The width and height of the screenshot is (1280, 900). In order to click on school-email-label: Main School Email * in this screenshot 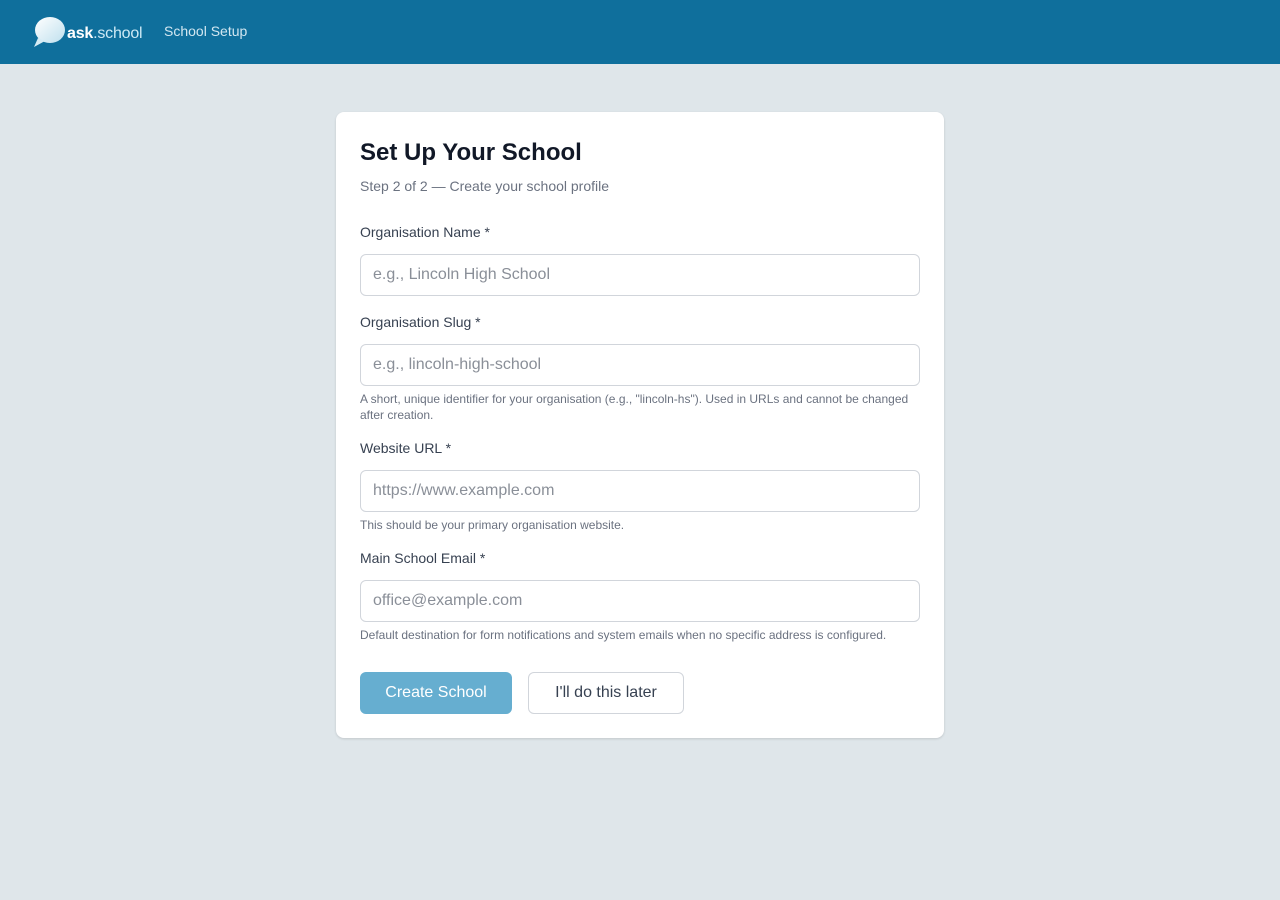, I will do `click(423, 558)`.